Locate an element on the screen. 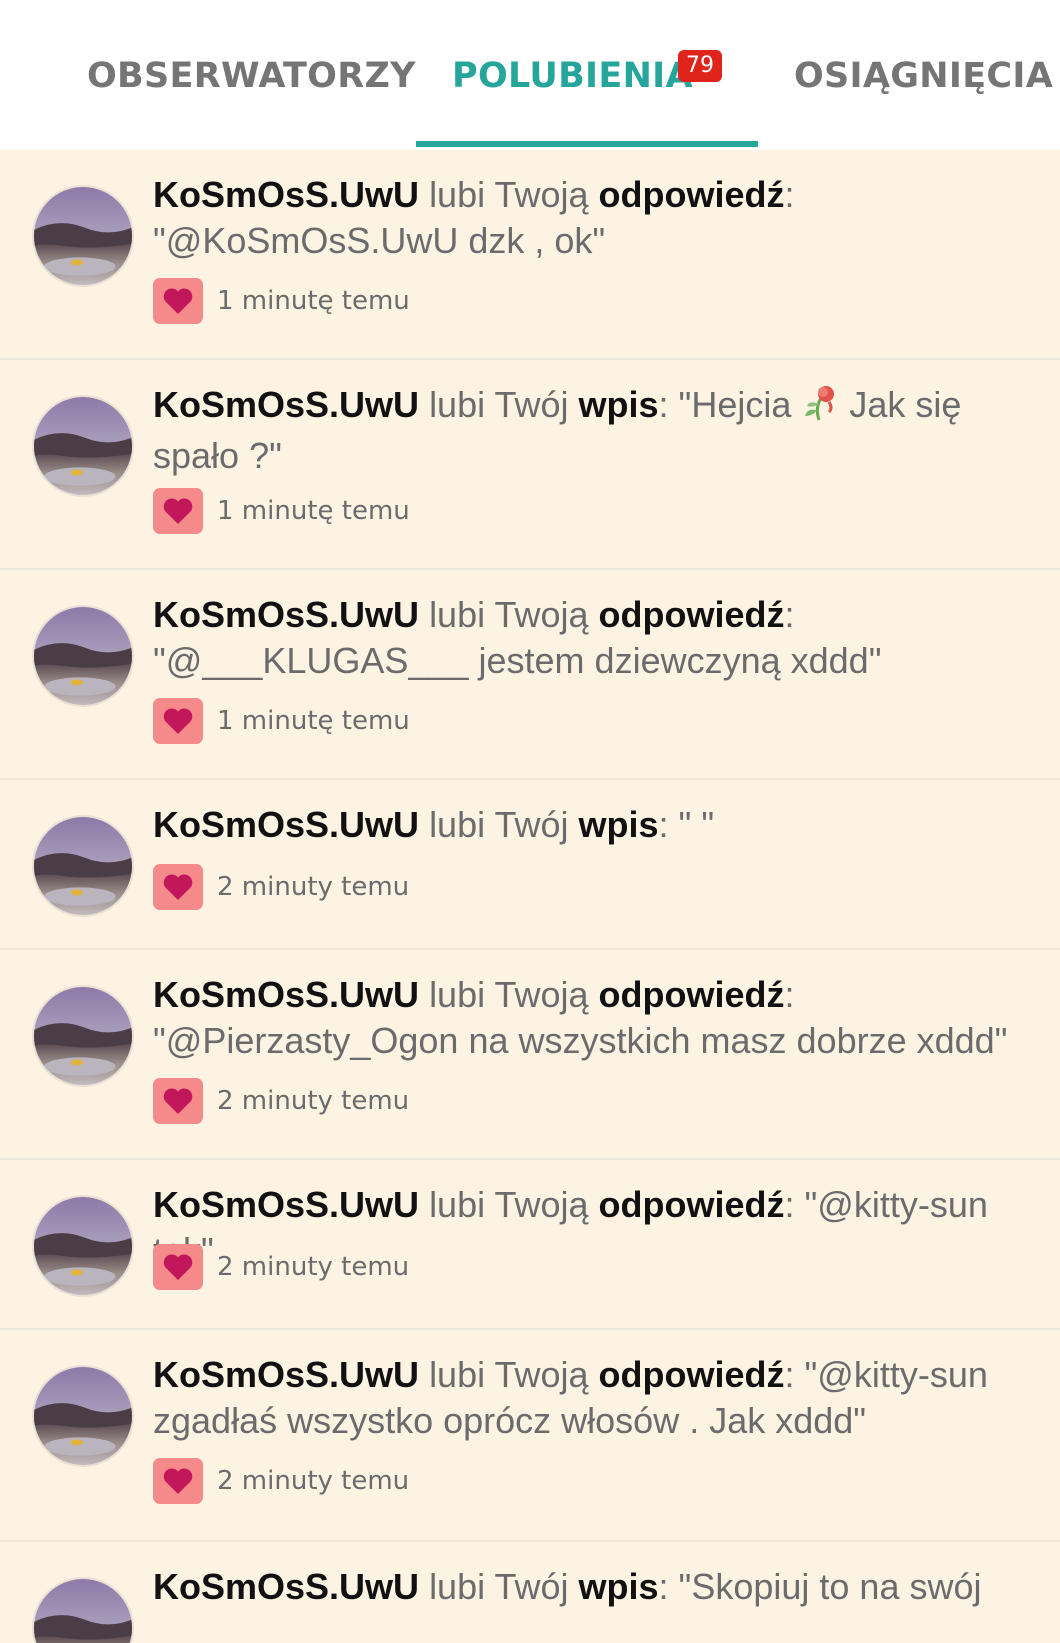 The height and width of the screenshot is (1643, 1060). quoted-text: "@___KLUGAS___ jestem dziewczyną xddd" is located at coordinates (517, 660).